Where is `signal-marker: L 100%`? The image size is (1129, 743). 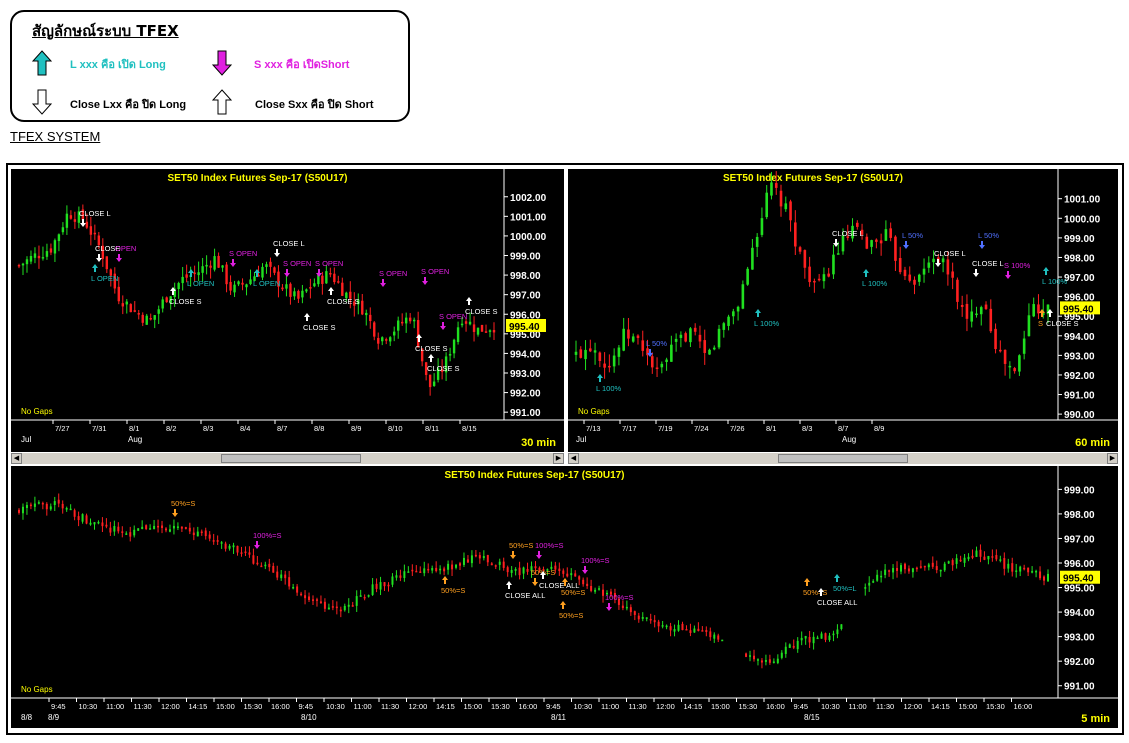
signal-marker: L 100% is located at coordinates (766, 318).